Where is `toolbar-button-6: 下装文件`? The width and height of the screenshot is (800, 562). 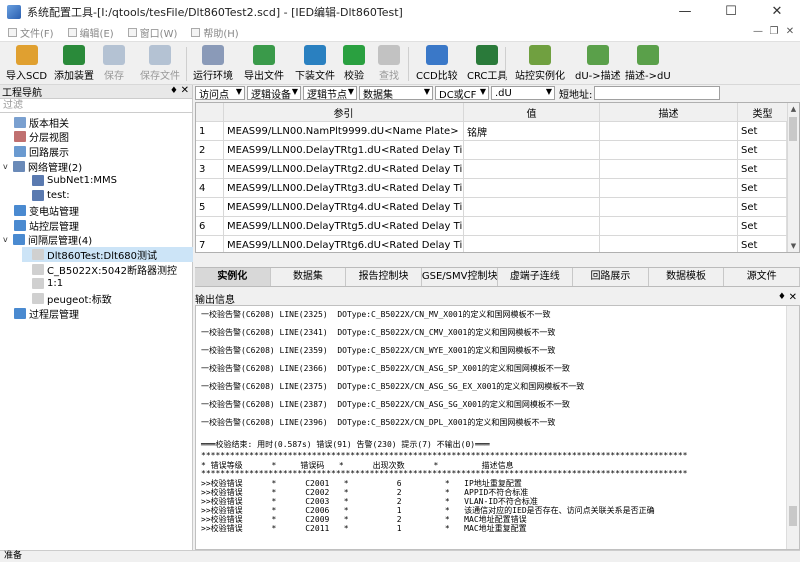
toolbar-button-6: 下装文件 is located at coordinates (315, 64).